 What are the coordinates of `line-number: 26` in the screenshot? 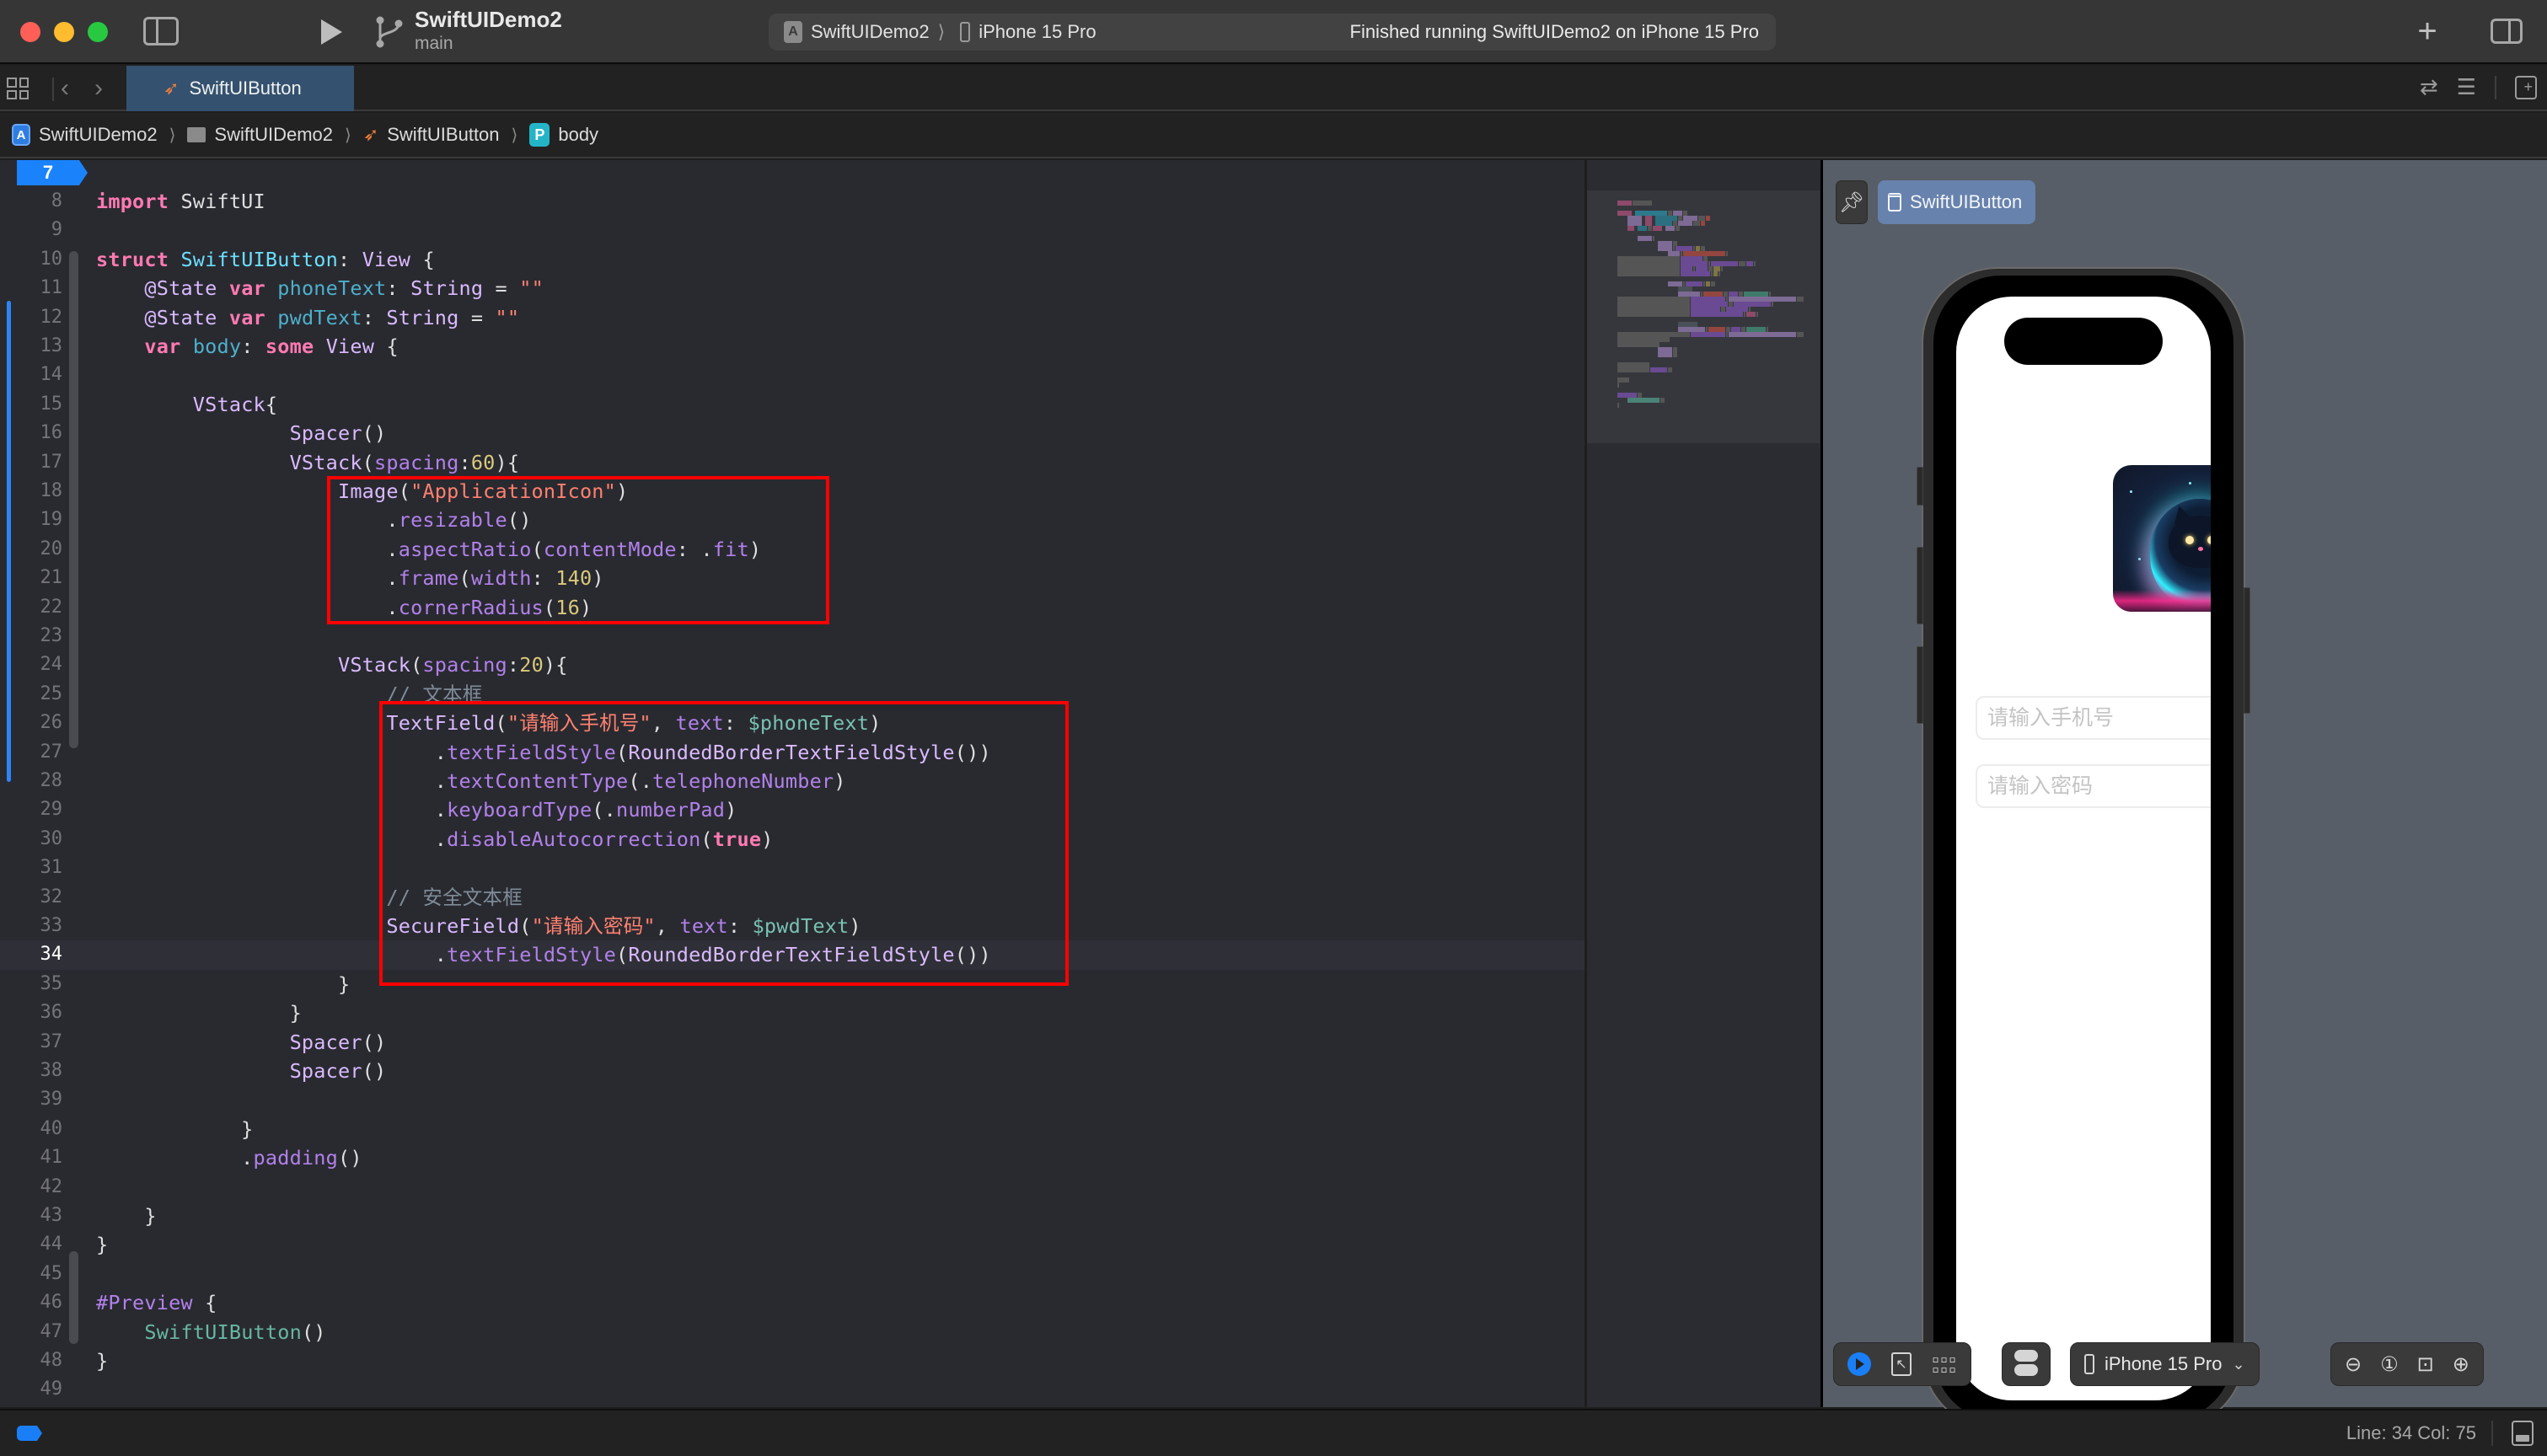 It's located at (31, 723).